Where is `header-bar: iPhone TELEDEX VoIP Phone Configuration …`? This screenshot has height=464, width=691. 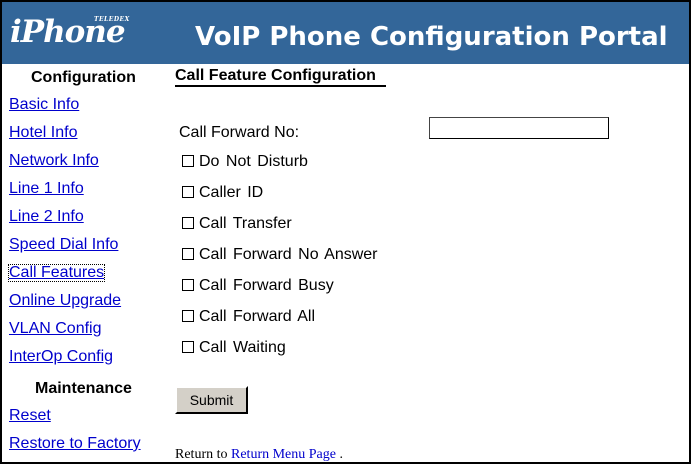
header-bar: iPhone TELEDEX VoIP Phone Configuration … is located at coordinates (345, 33).